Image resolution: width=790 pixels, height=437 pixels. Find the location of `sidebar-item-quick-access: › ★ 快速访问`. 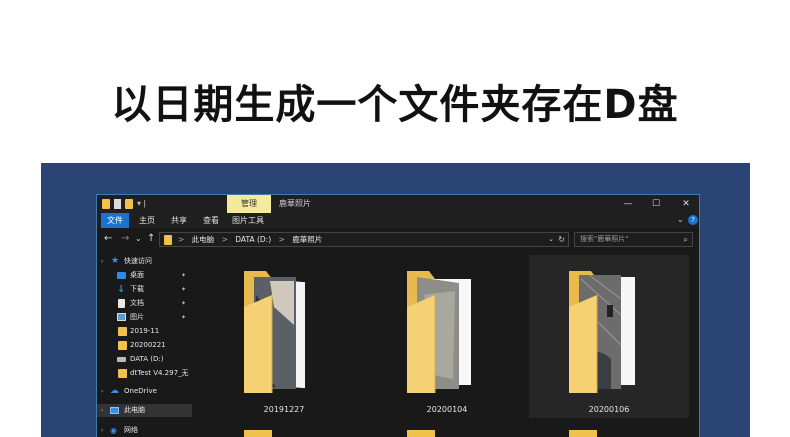

sidebar-item-quick-access: › ★ 快速访问 is located at coordinates (144, 261).